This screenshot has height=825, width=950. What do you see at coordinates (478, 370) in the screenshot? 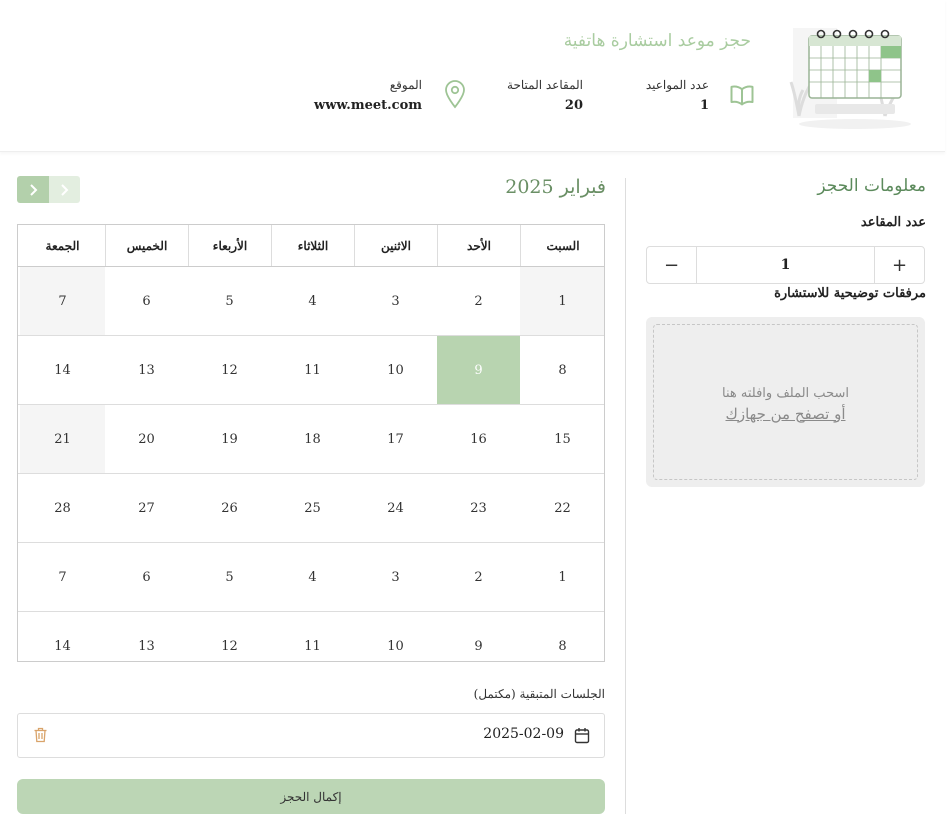
I see `day-cell-selected: 9` at bounding box center [478, 370].